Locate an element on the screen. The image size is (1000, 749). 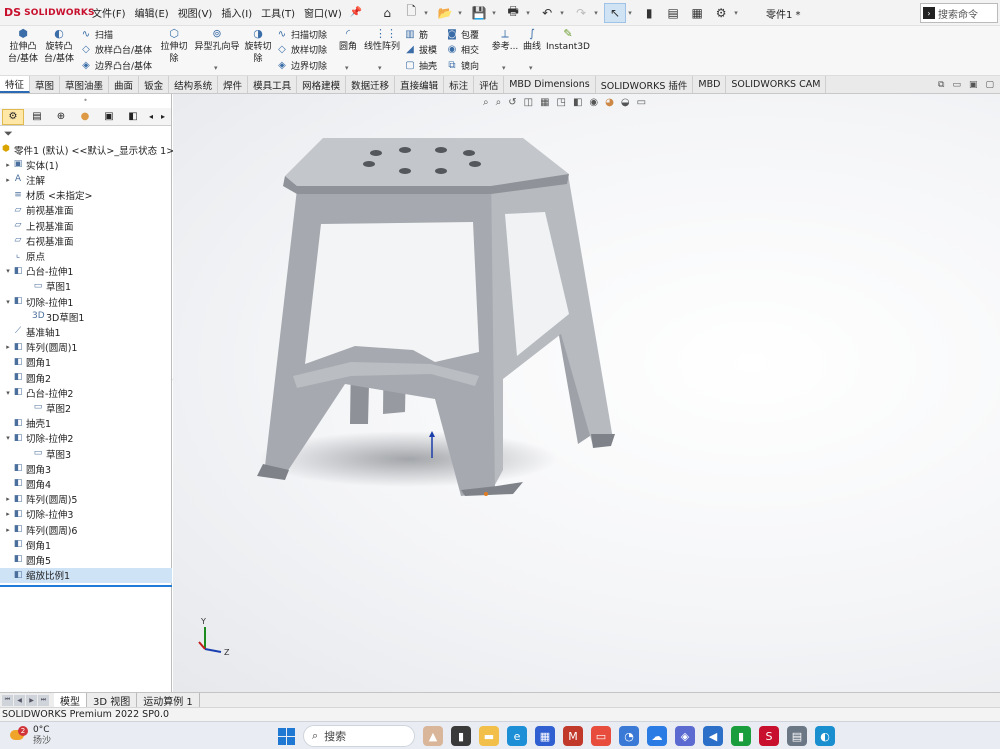
task-view-icon: ▮ is located at coordinates (461, 736).